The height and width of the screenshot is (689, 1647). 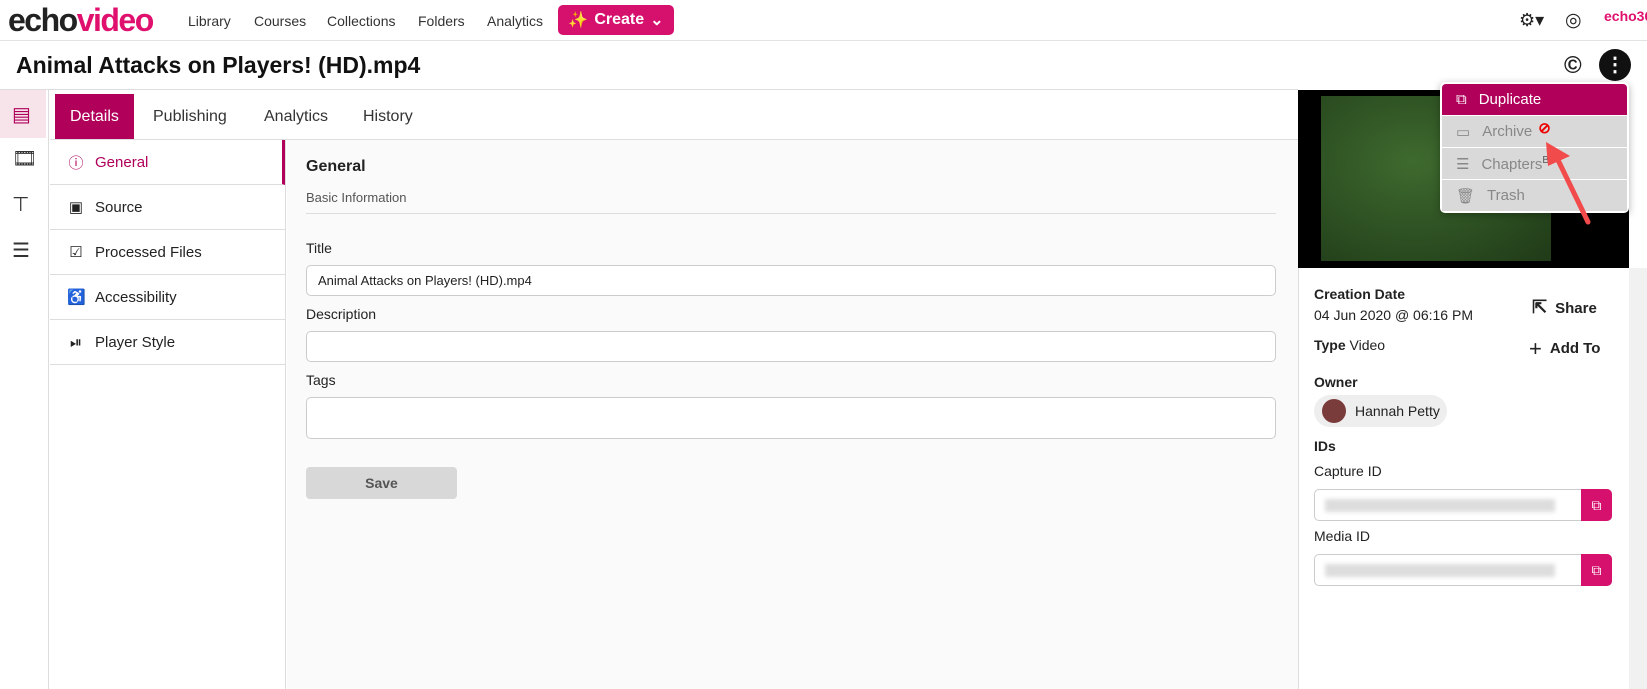 I want to click on tags-input, so click(x=791, y=418).